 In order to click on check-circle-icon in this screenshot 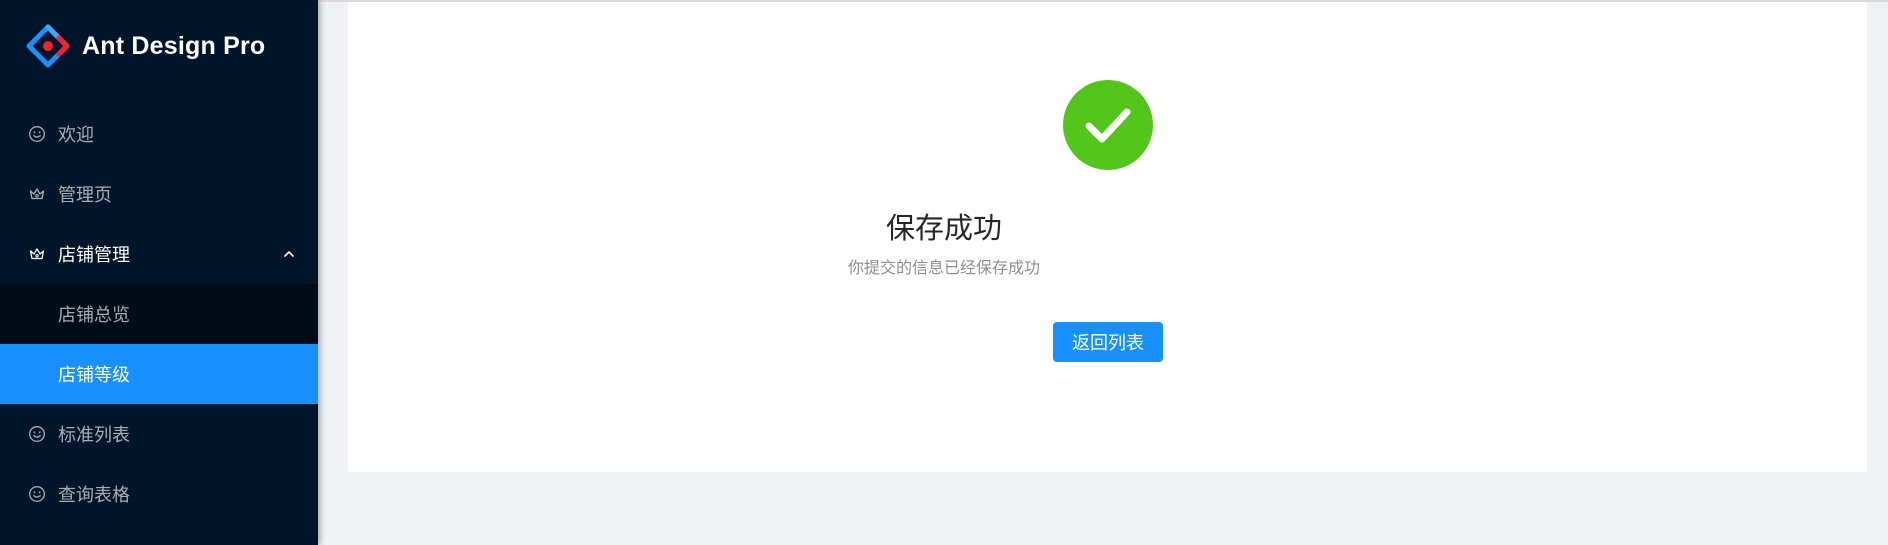, I will do `click(1108, 125)`.